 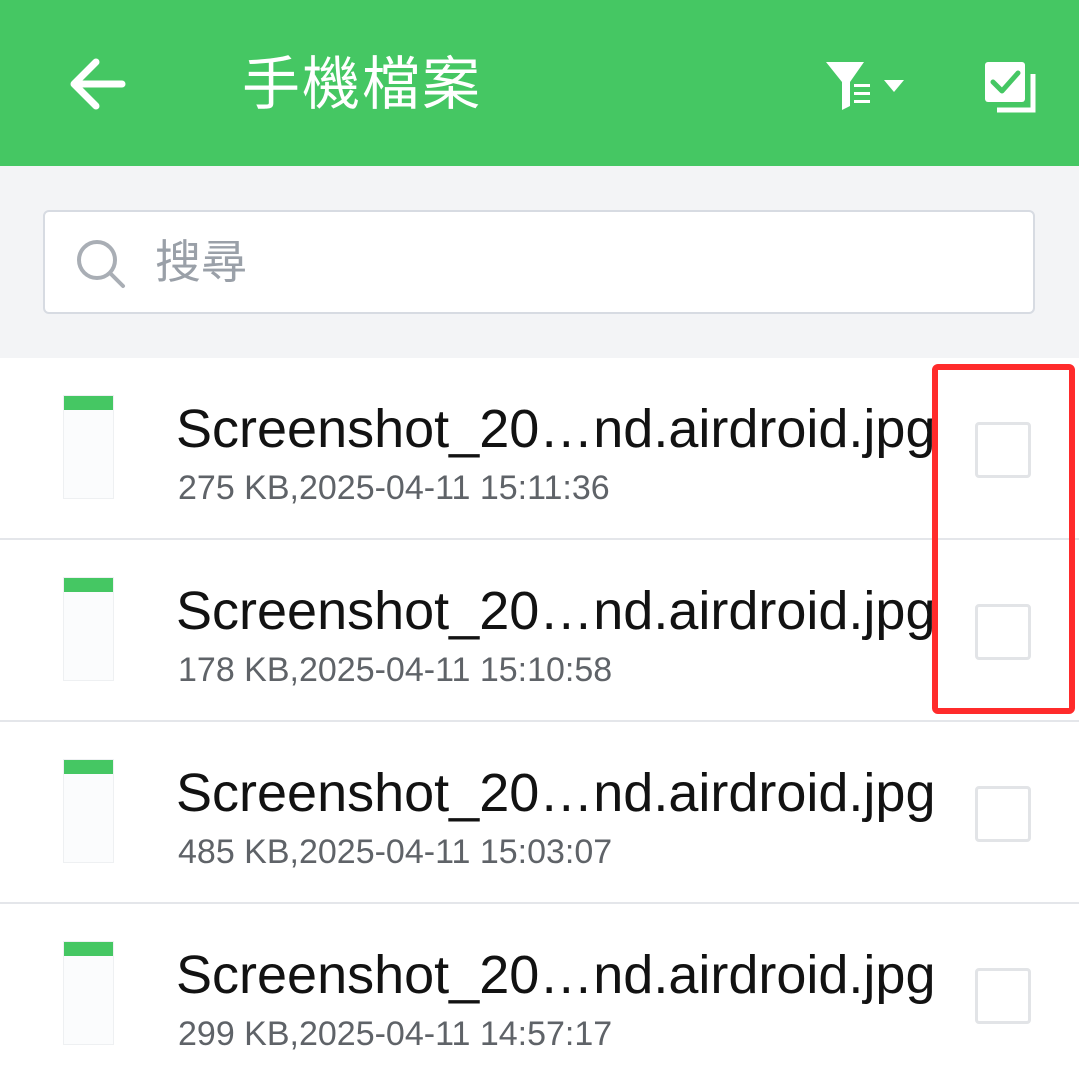 I want to click on page-title: 手機檔案, so click(x=362, y=84).